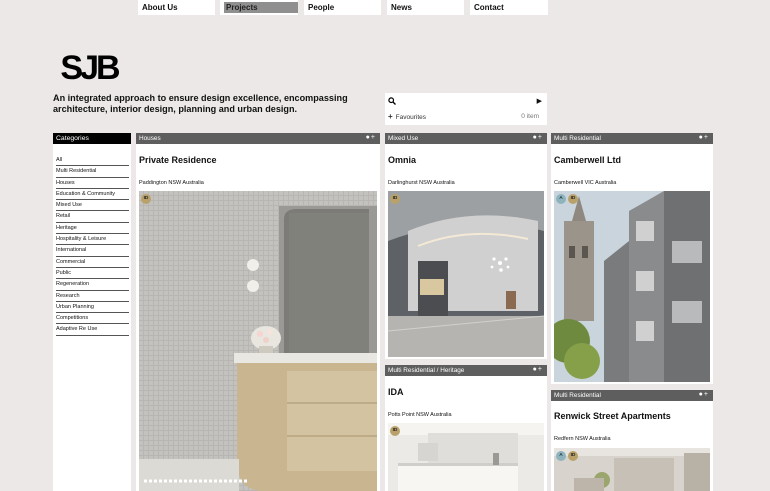 The width and height of the screenshot is (770, 491). What do you see at coordinates (92, 251) in the screenshot?
I see `category-item: International` at bounding box center [92, 251].